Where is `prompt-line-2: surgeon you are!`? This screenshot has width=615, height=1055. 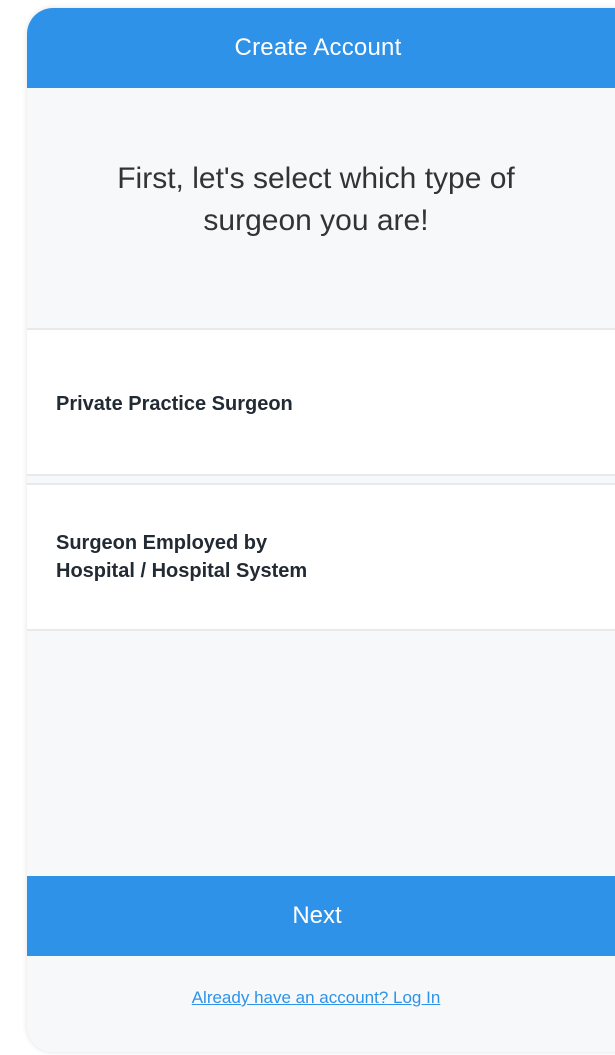
prompt-line-2: surgeon you are! is located at coordinates (316, 220).